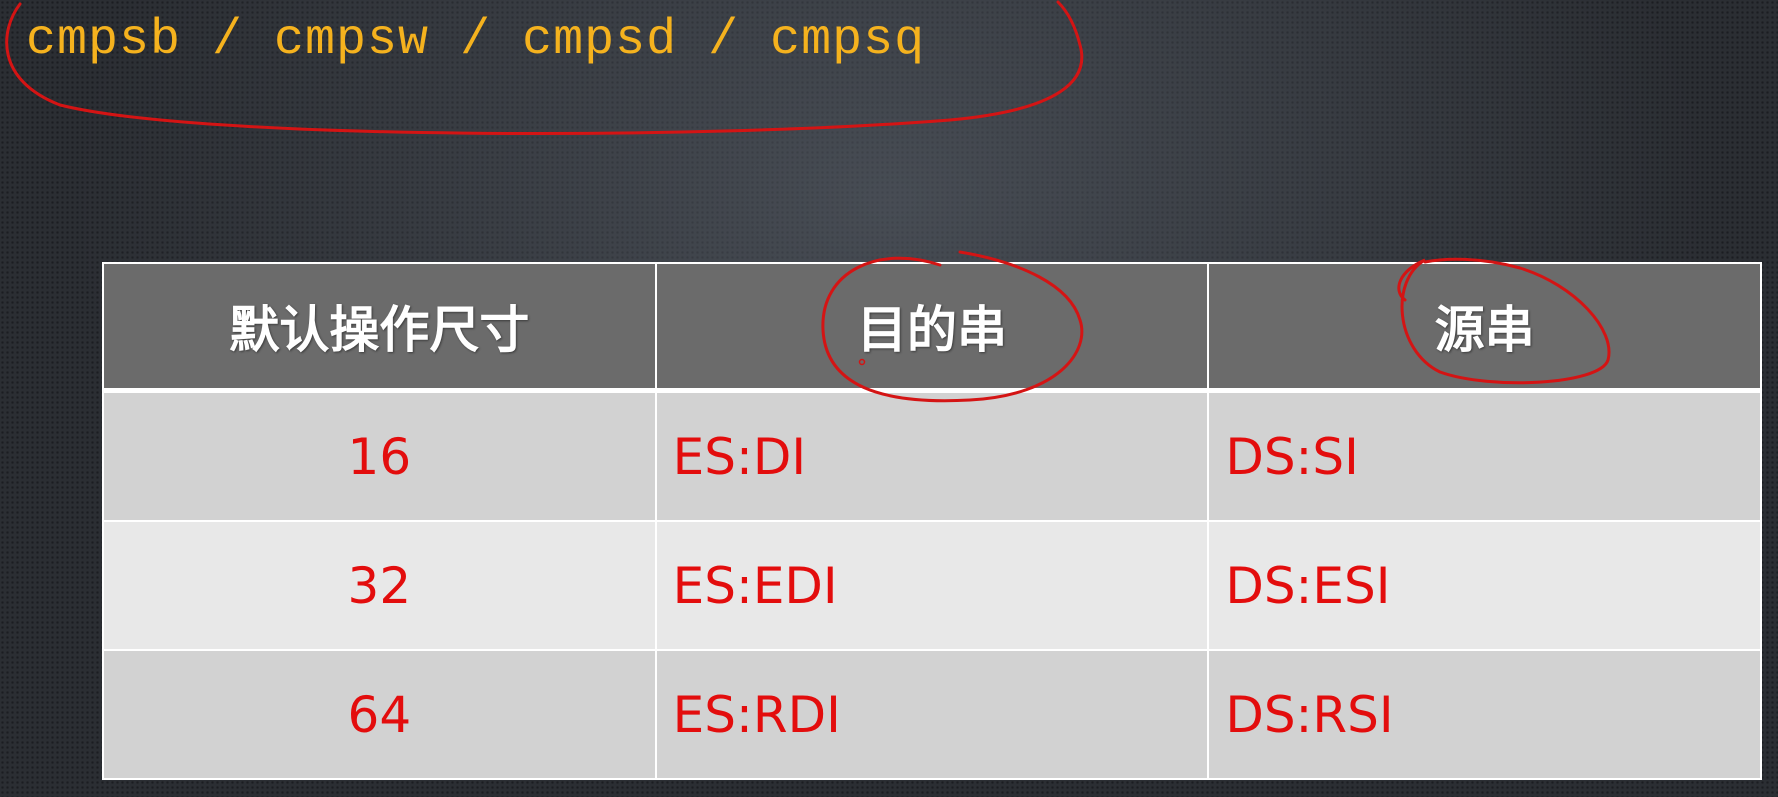  I want to click on cell-size: 16, so click(379, 455).